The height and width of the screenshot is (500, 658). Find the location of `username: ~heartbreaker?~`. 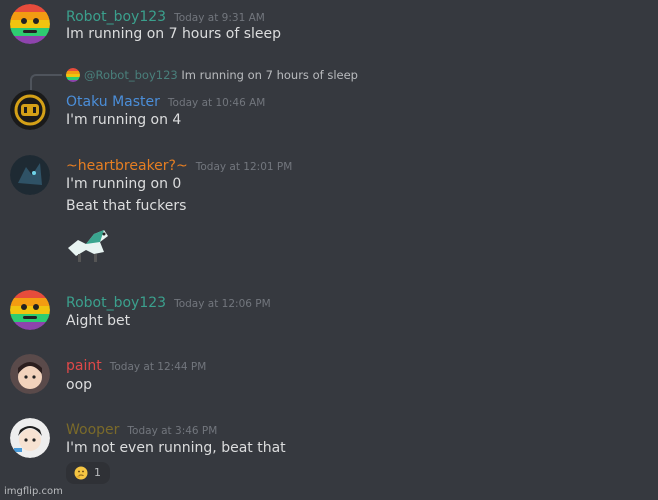

username: ~heartbreaker?~ is located at coordinates (127, 166).